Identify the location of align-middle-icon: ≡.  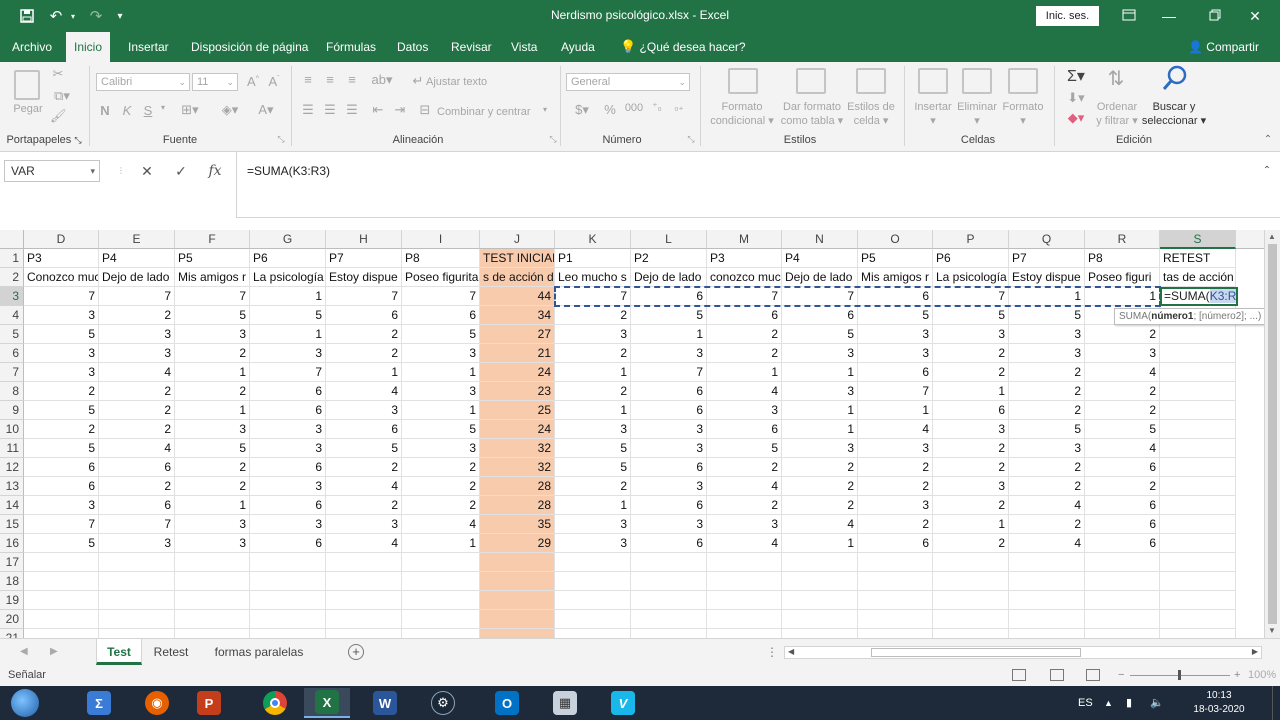
(330, 79).